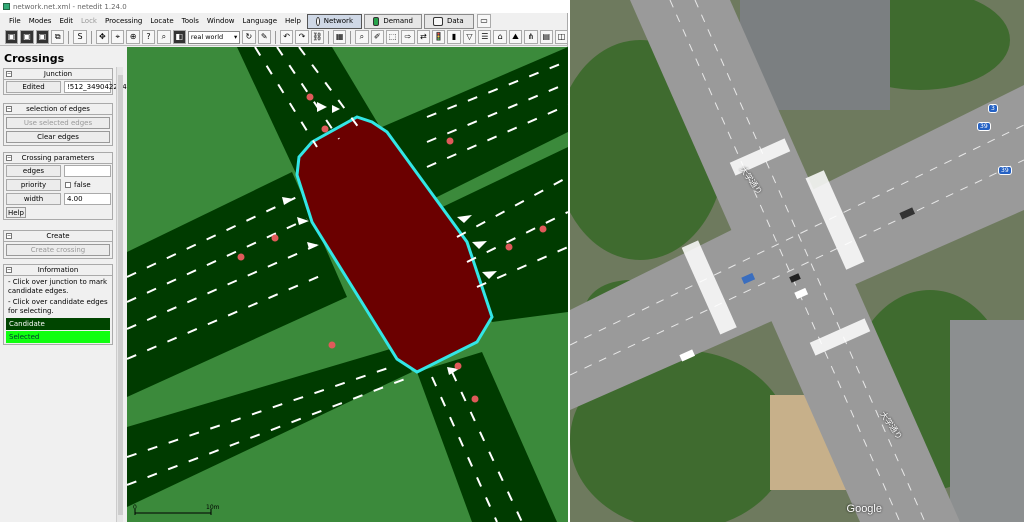 The width and height of the screenshot is (1024, 522). I want to click on priority-checkbox: false, so click(77, 185).